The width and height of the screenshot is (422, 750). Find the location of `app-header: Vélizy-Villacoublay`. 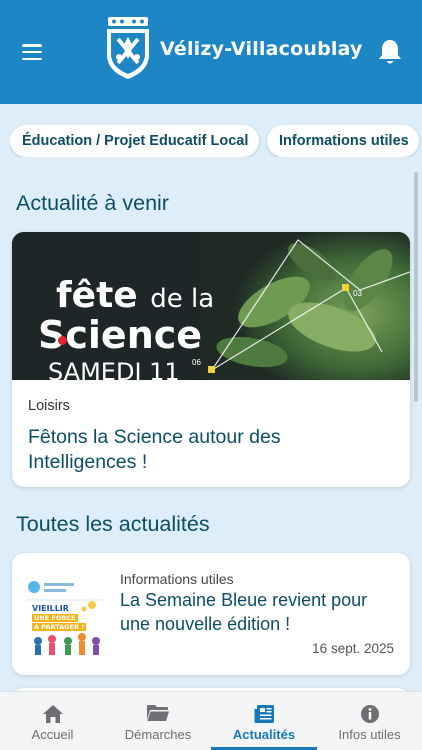

app-header: Vélizy-Villacoublay is located at coordinates (211, 52).